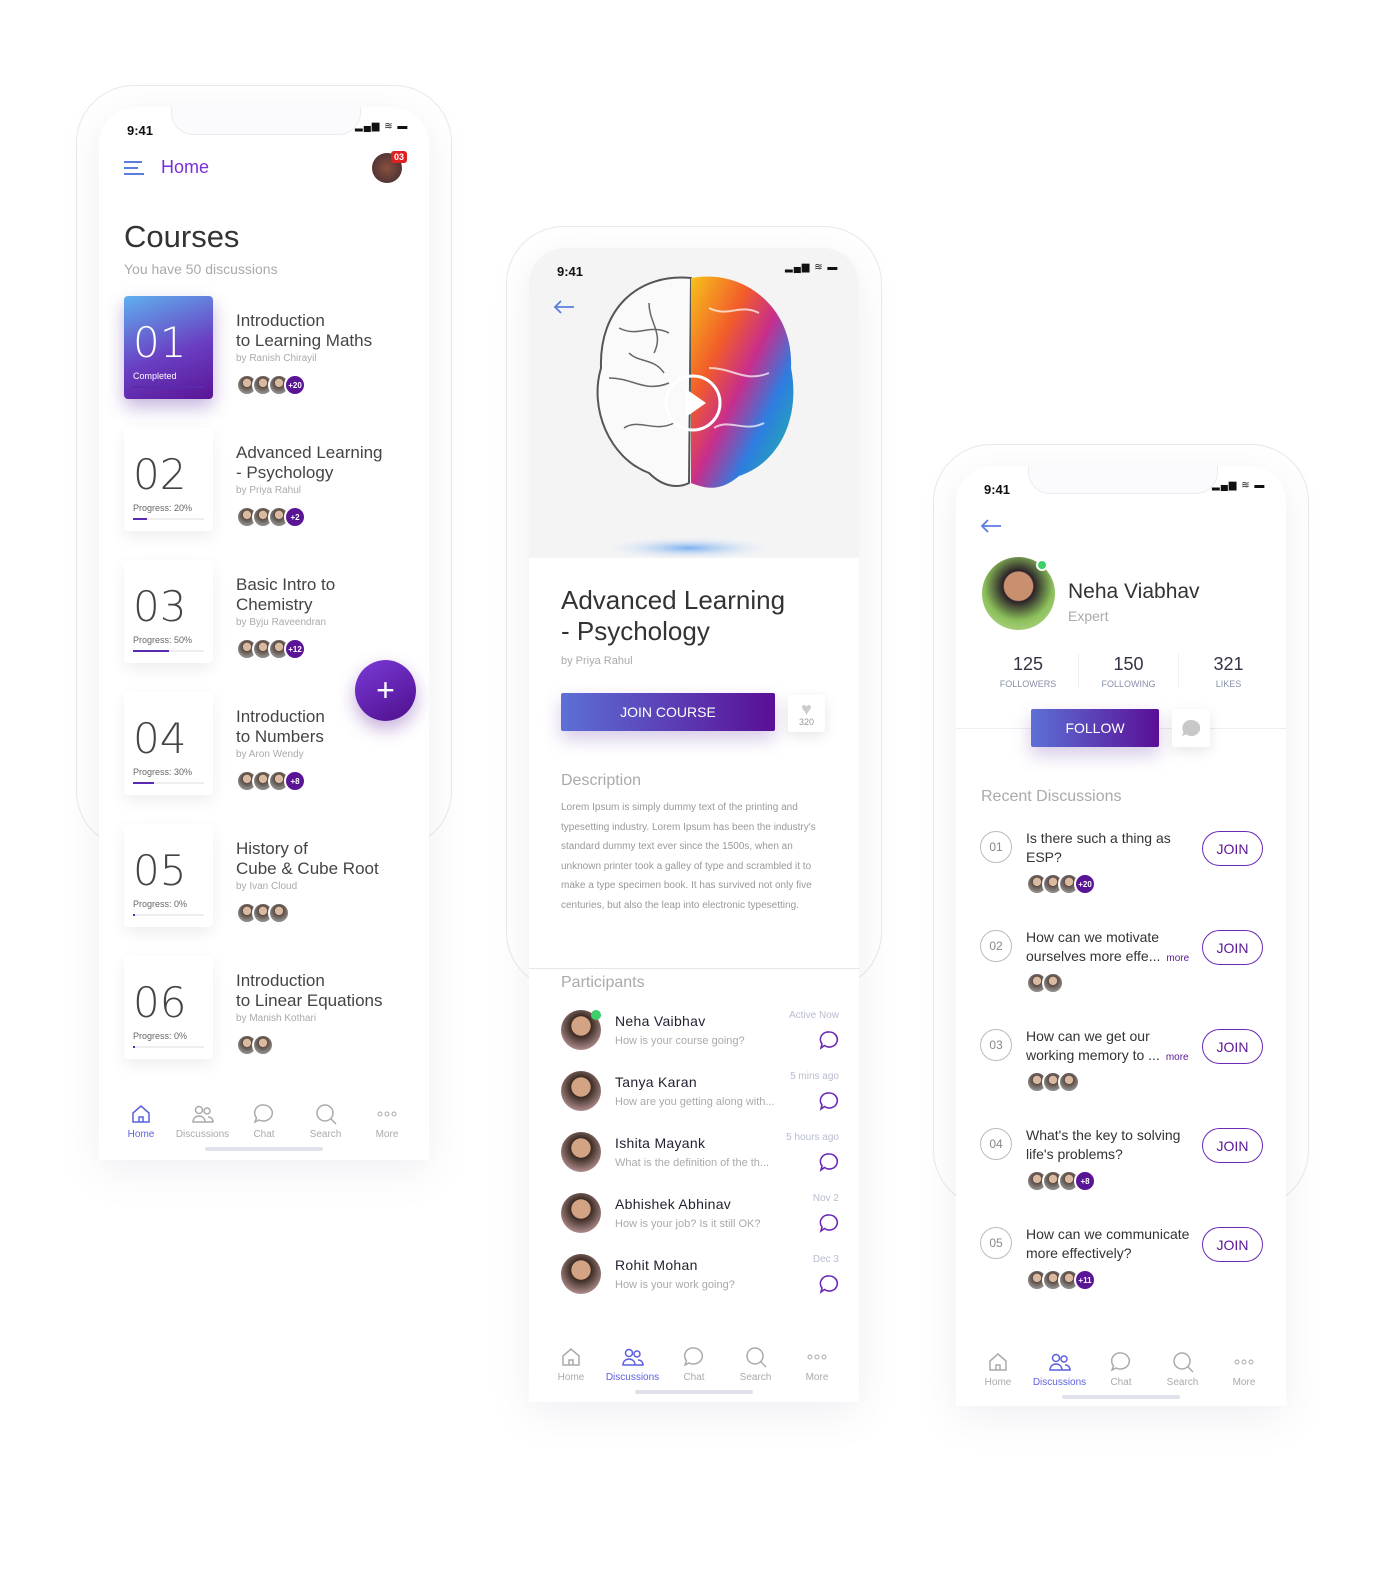 This screenshot has height=1586, width=1400. Describe the element at coordinates (321, 595) in the screenshot. I see `course-title: Basic Intro to Chemistry` at that location.